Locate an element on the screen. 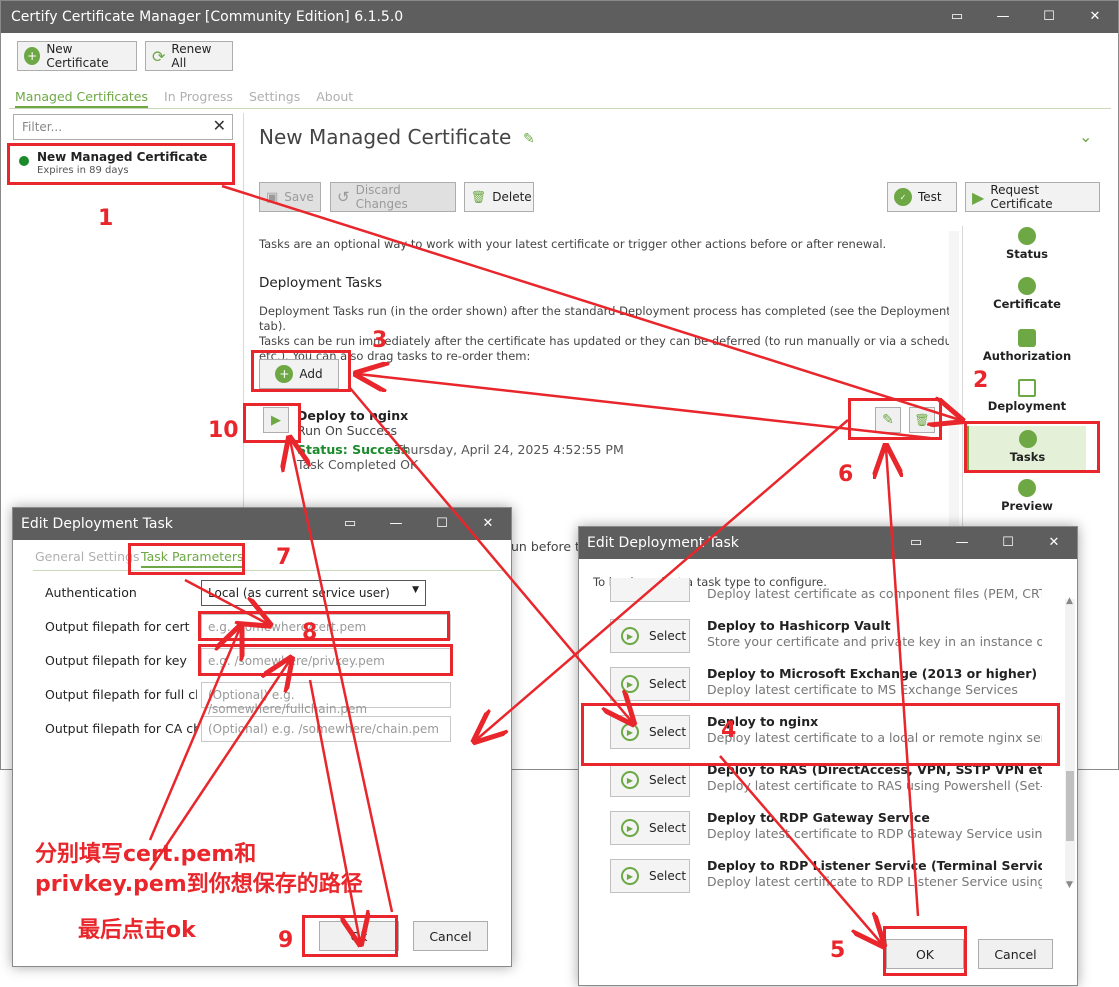 The image size is (1119, 987). cert-path-label: Output filepath for cert is located at coordinates (117, 626).